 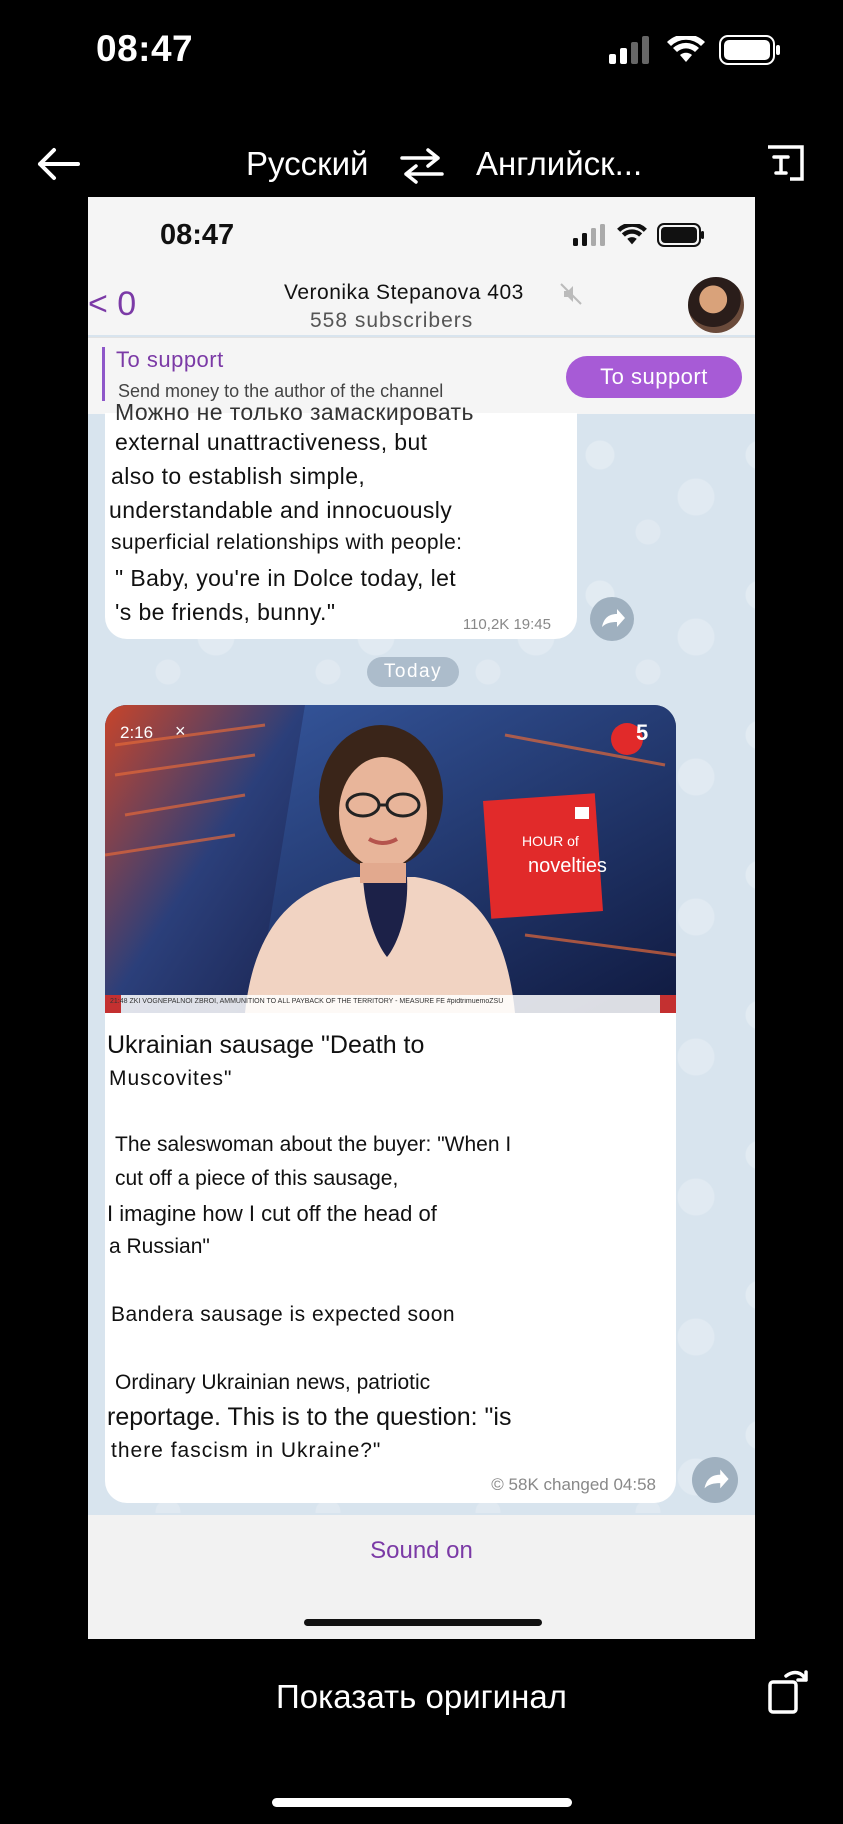 I want to click on sound-on-button: Sound on, so click(x=421, y=1551).